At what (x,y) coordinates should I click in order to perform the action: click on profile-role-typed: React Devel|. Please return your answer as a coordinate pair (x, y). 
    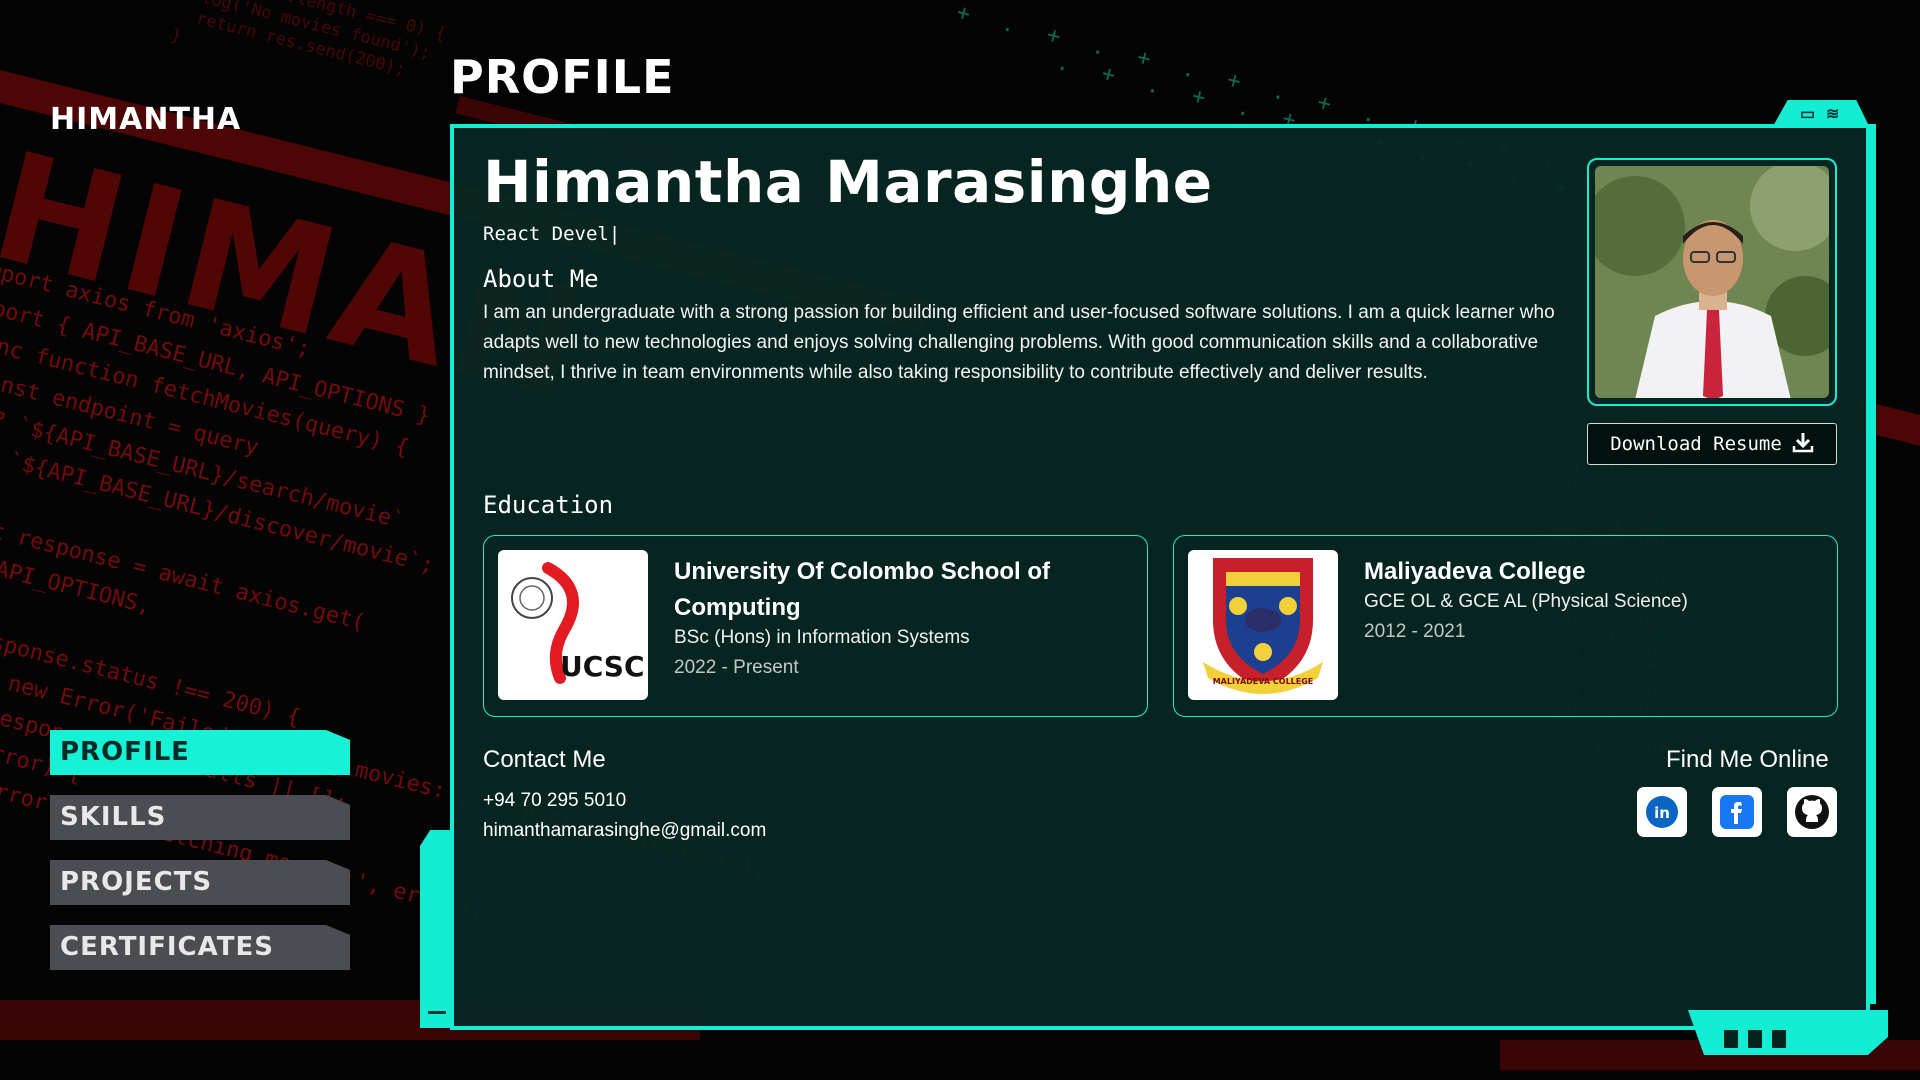
    Looking at the image, I should click on (552, 234).